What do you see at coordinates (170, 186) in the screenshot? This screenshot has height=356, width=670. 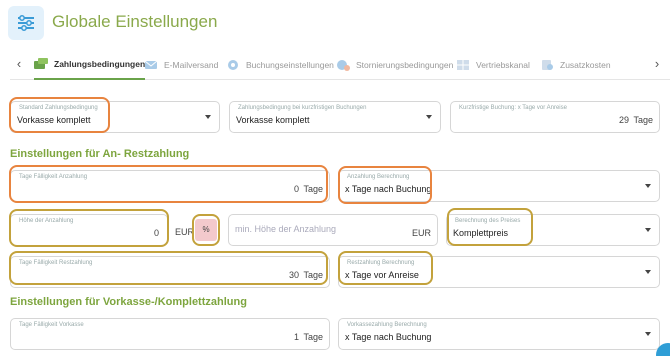 I see `tage-faelligkeit-anzahlung-input: Tage Fälligkeit Anzahlung 0 Tage` at bounding box center [170, 186].